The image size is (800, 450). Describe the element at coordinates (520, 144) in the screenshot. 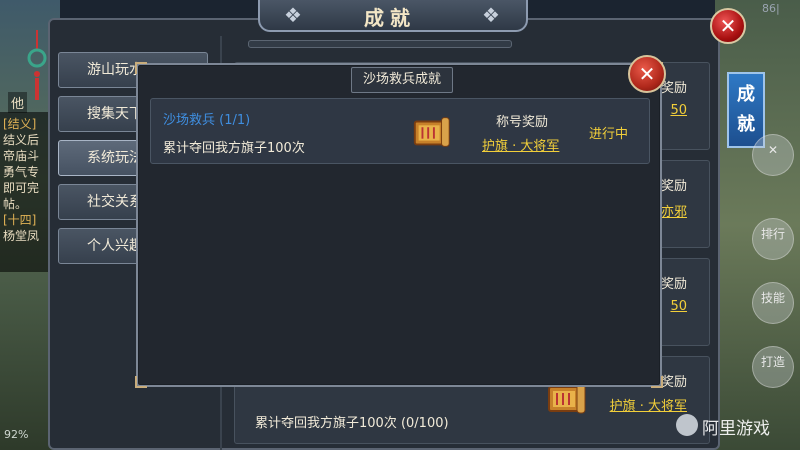

I see `reward-title-link: 护旗 · 大将军` at that location.